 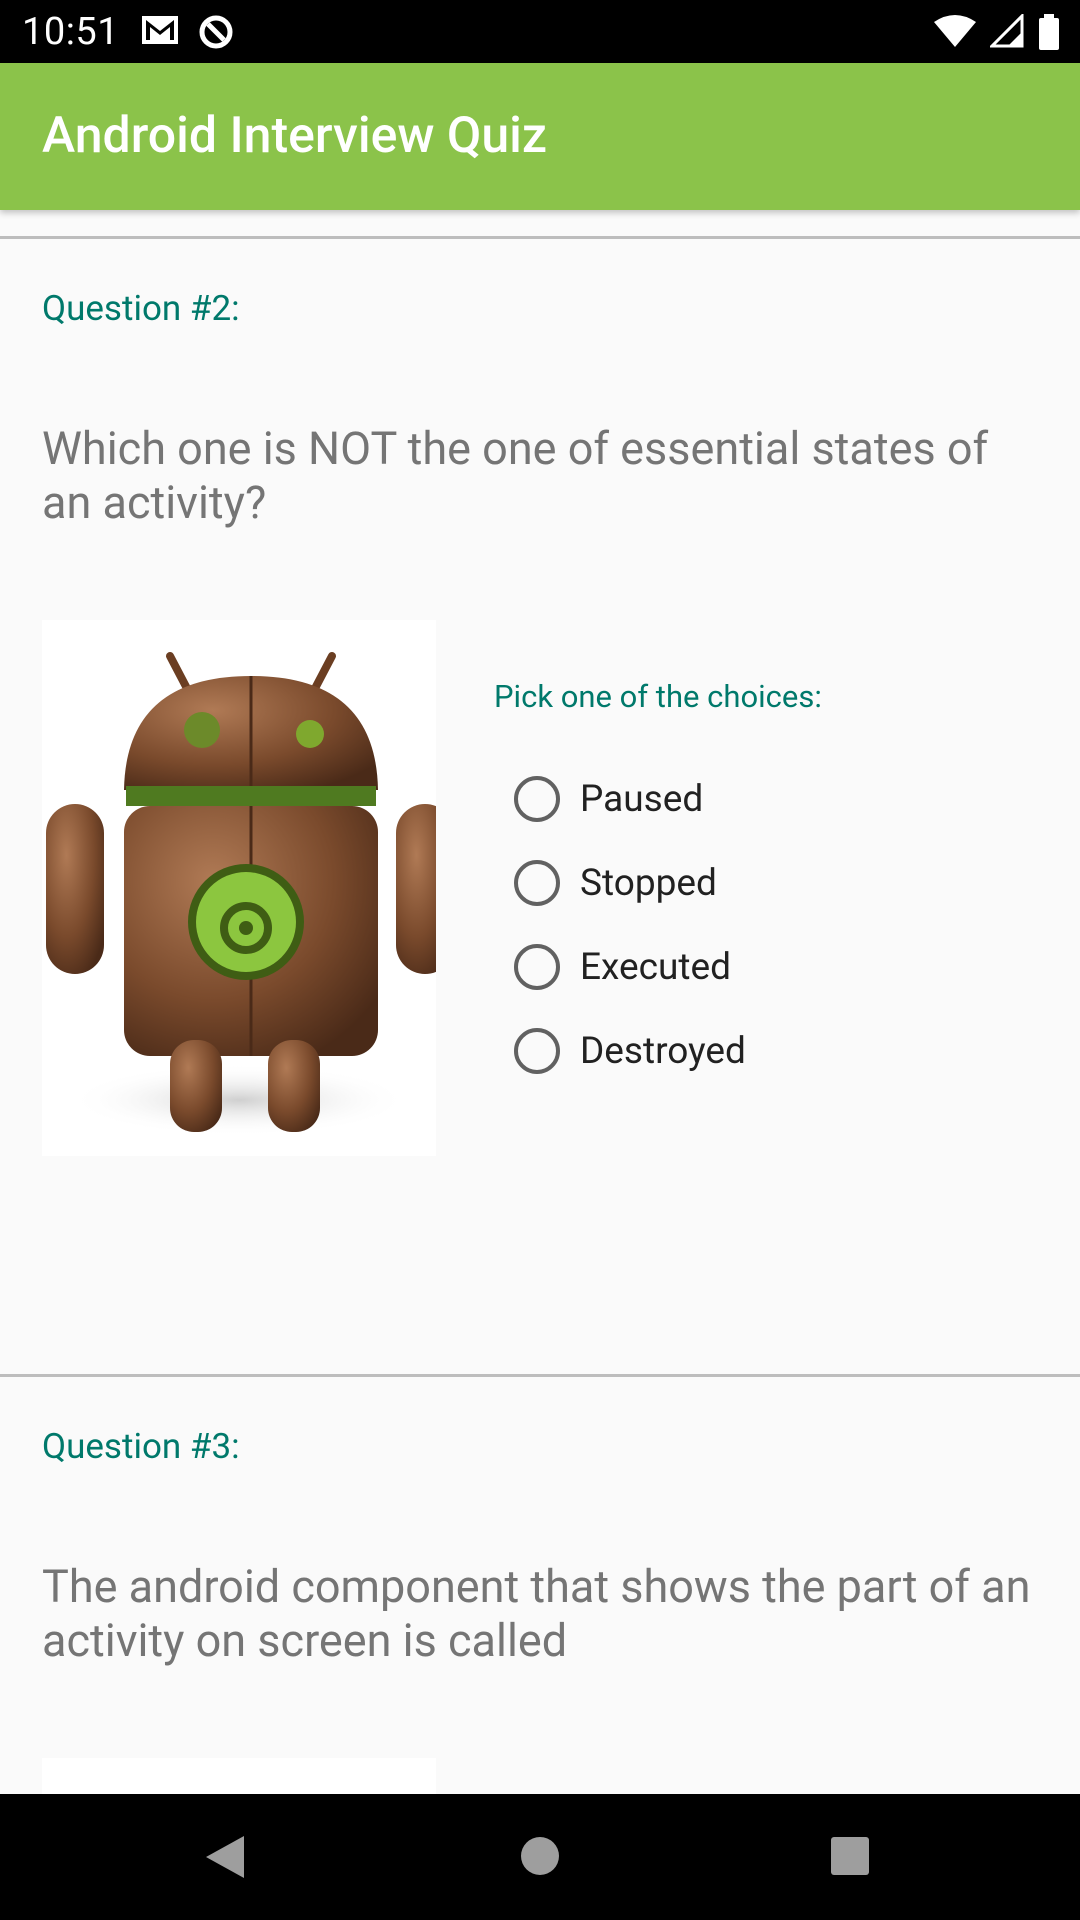 I want to click on choice-paused: Paused, so click(x=608, y=799).